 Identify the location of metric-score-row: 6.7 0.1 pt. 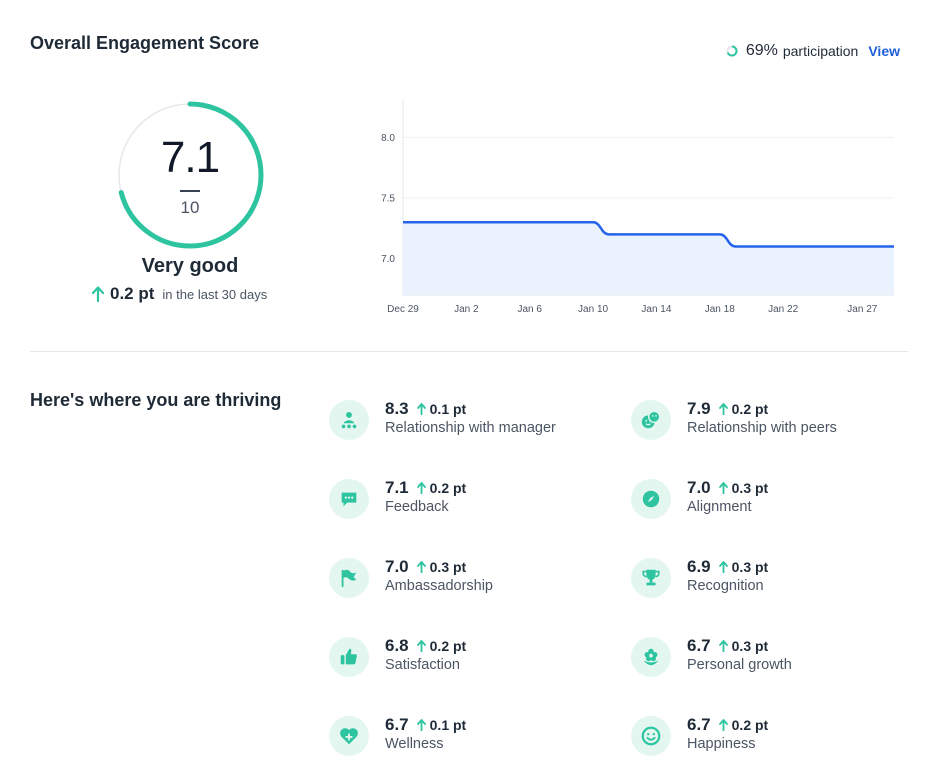
(425, 725).